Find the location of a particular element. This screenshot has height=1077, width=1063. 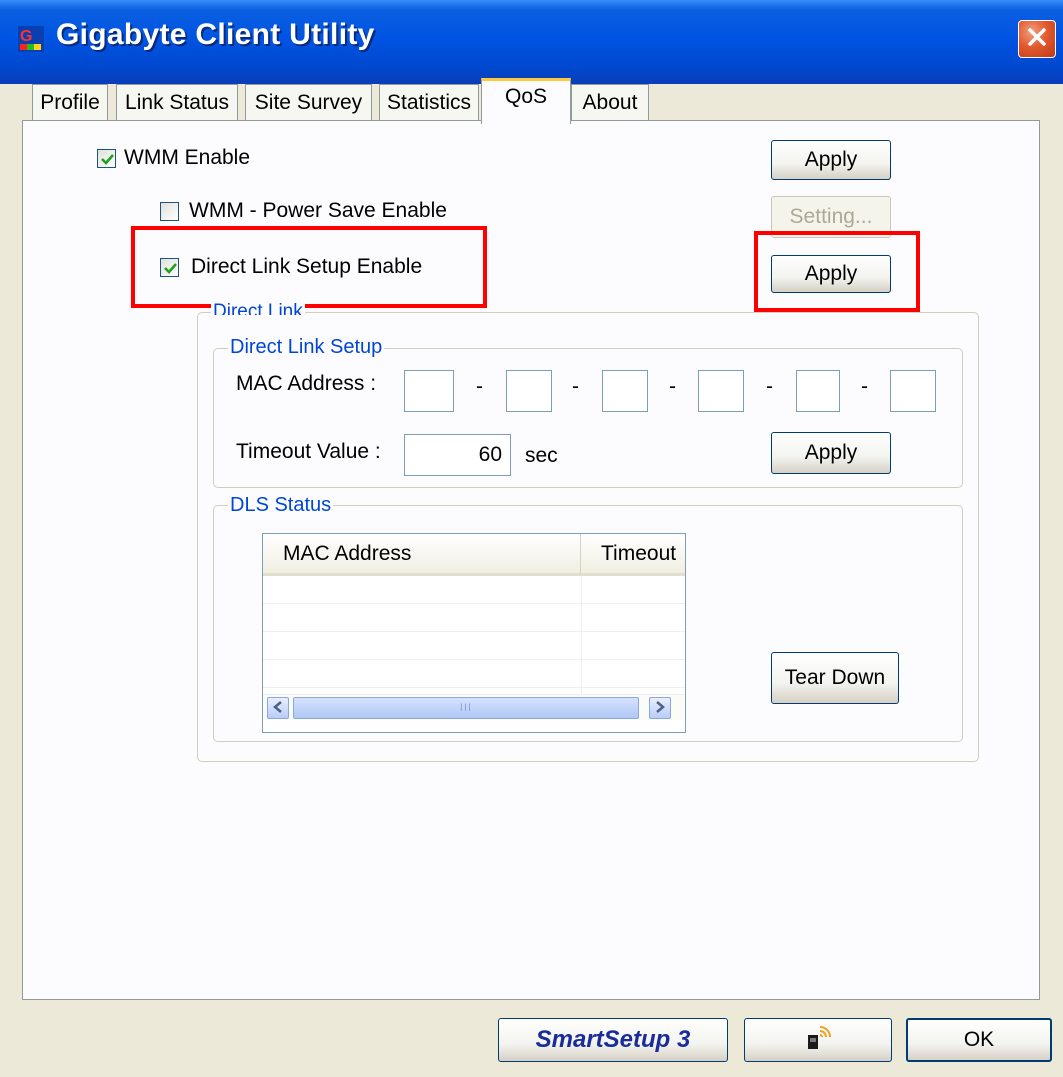

mac-octet-4-input is located at coordinates (721, 391).